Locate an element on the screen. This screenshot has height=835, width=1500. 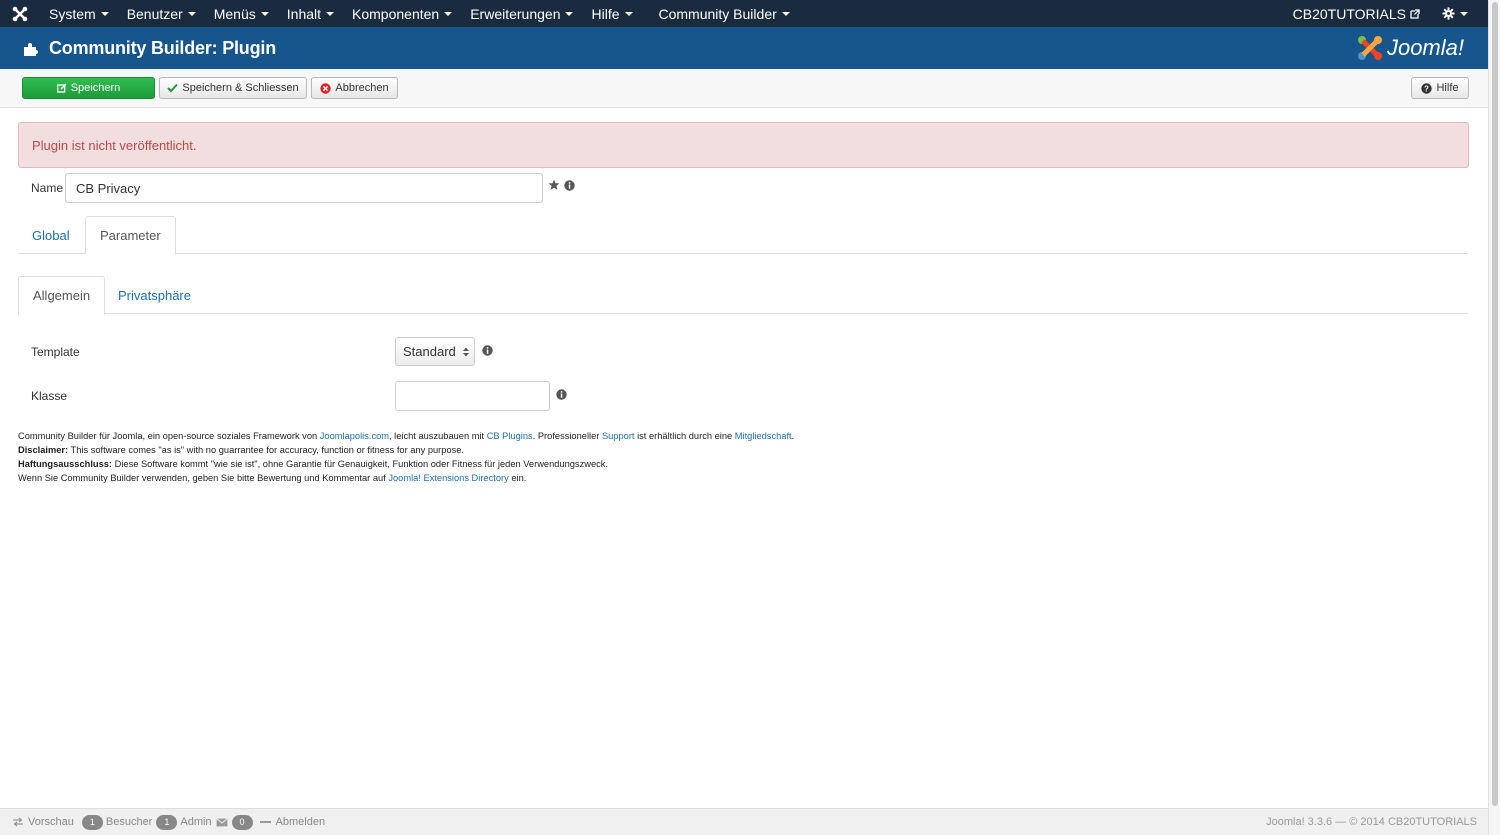
minus-icon is located at coordinates (265, 822).